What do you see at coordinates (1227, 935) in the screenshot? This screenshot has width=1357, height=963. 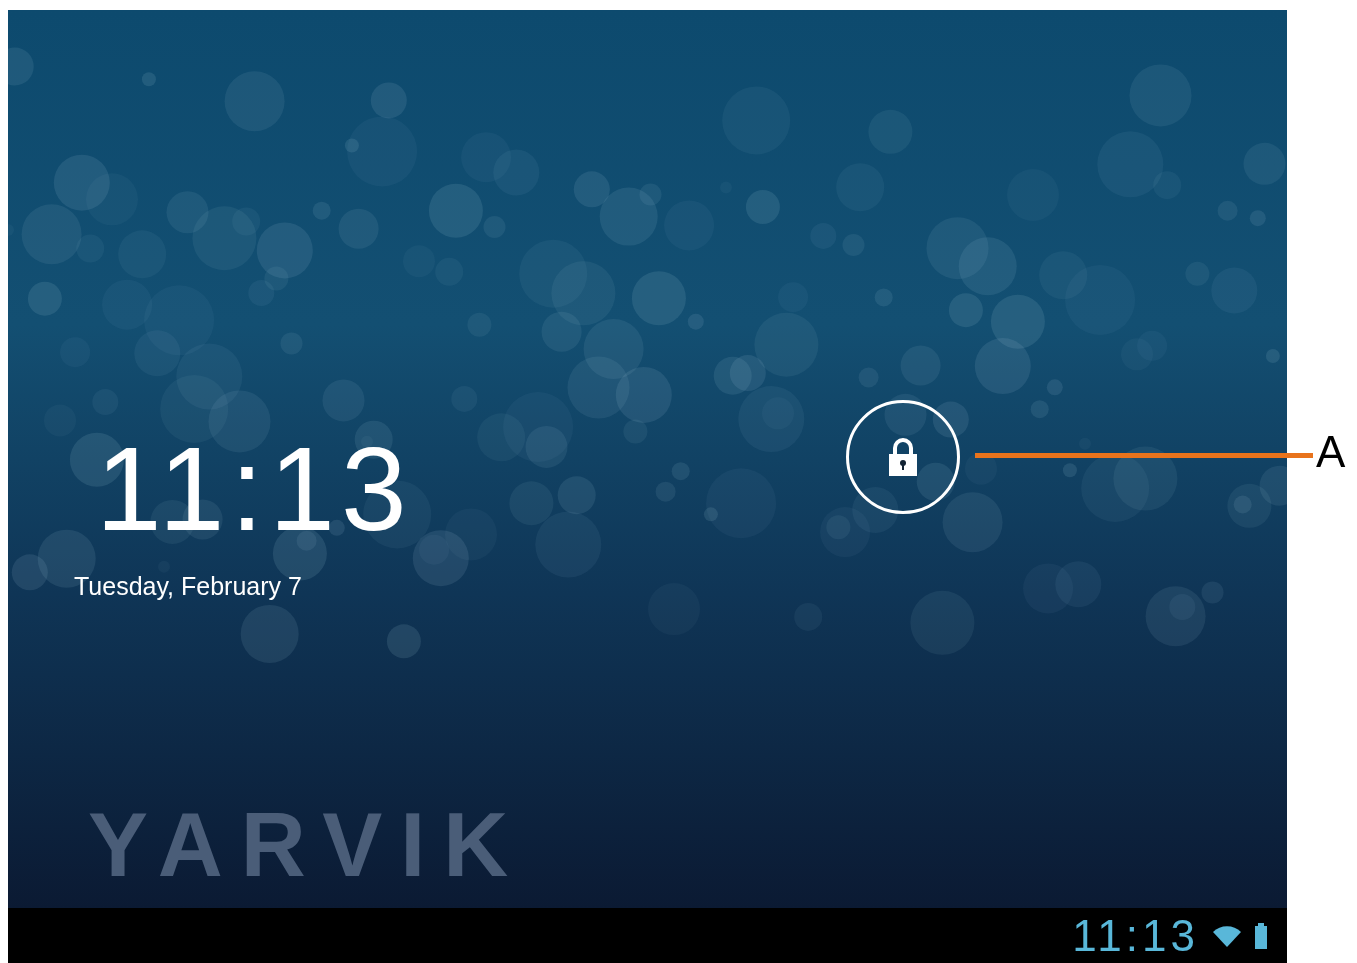 I see `wifi-icon` at bounding box center [1227, 935].